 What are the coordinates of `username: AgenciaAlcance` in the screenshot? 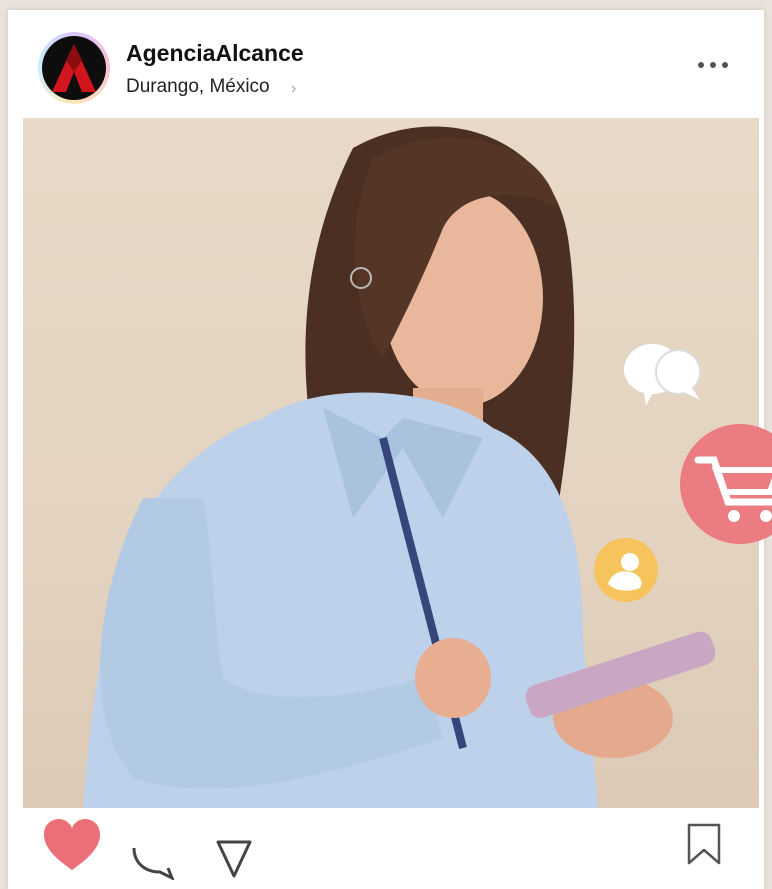 It's located at (215, 53).